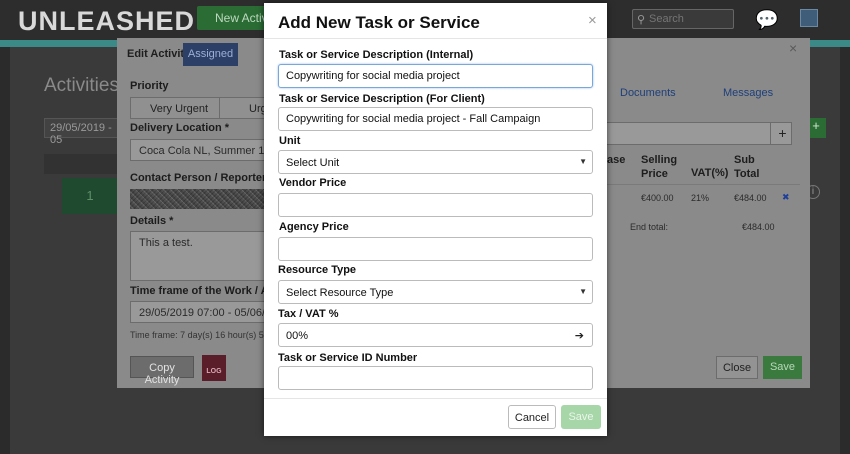 This screenshot has width=850, height=454. Describe the element at coordinates (200, 312) in the screenshot. I see `timeframe-field: 29/05/2019 07:00 - 05/06/2019` at that location.